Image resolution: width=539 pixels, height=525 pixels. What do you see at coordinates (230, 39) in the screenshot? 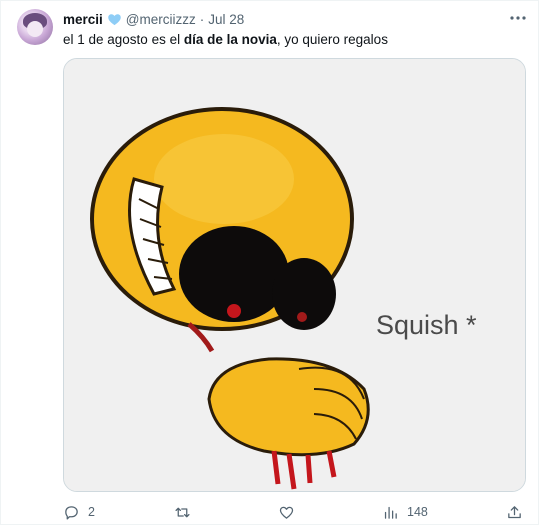
I see `tweet-text-bold: día de la novia` at bounding box center [230, 39].